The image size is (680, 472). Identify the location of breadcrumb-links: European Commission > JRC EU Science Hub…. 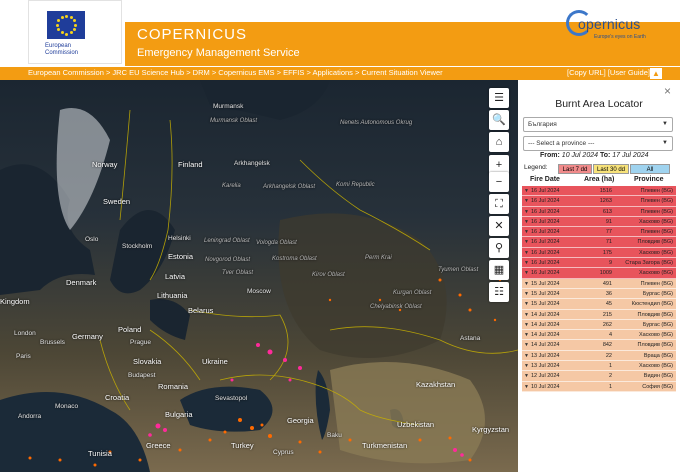
(235, 72).